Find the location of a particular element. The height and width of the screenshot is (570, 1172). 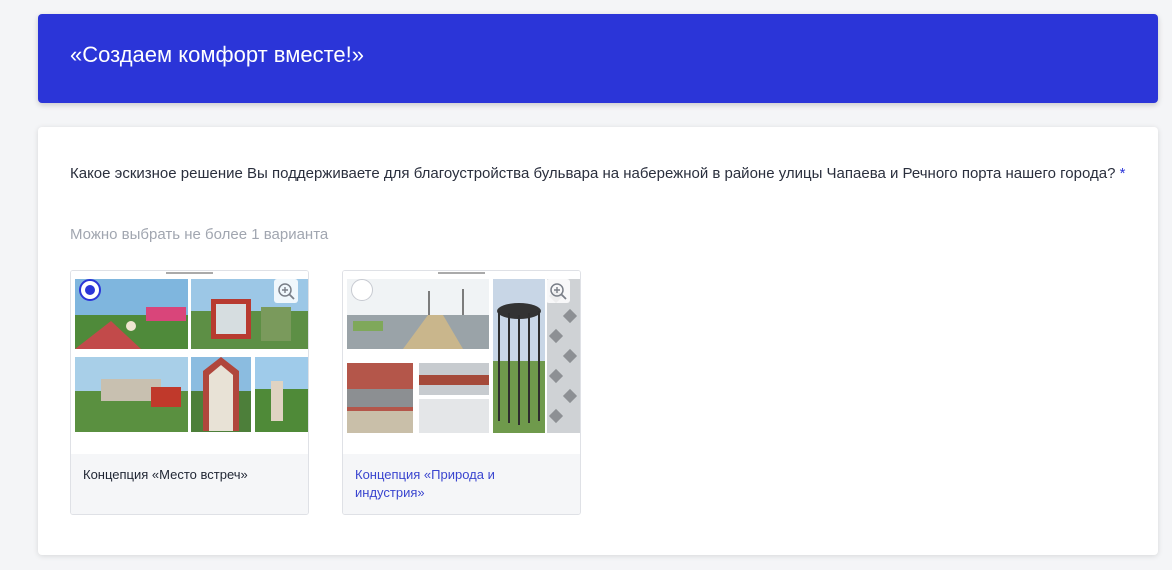

survey-title: «Создаем комфорт вместе!» is located at coordinates (217, 54).